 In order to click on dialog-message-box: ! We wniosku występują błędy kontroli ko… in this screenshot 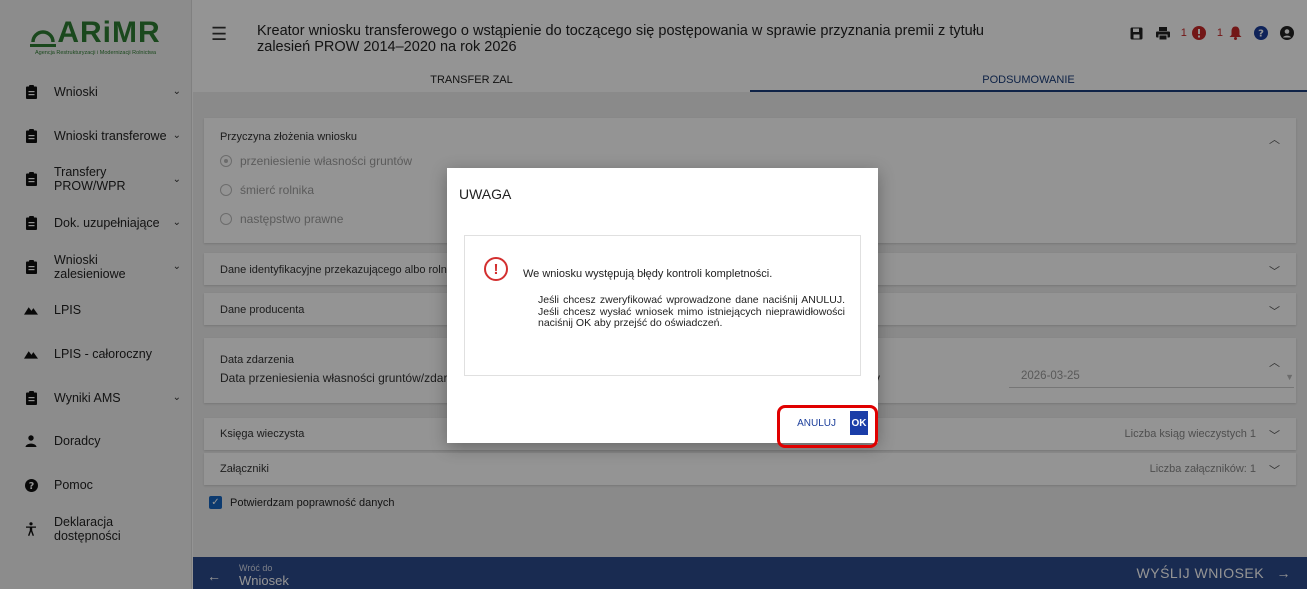, I will do `click(662, 305)`.